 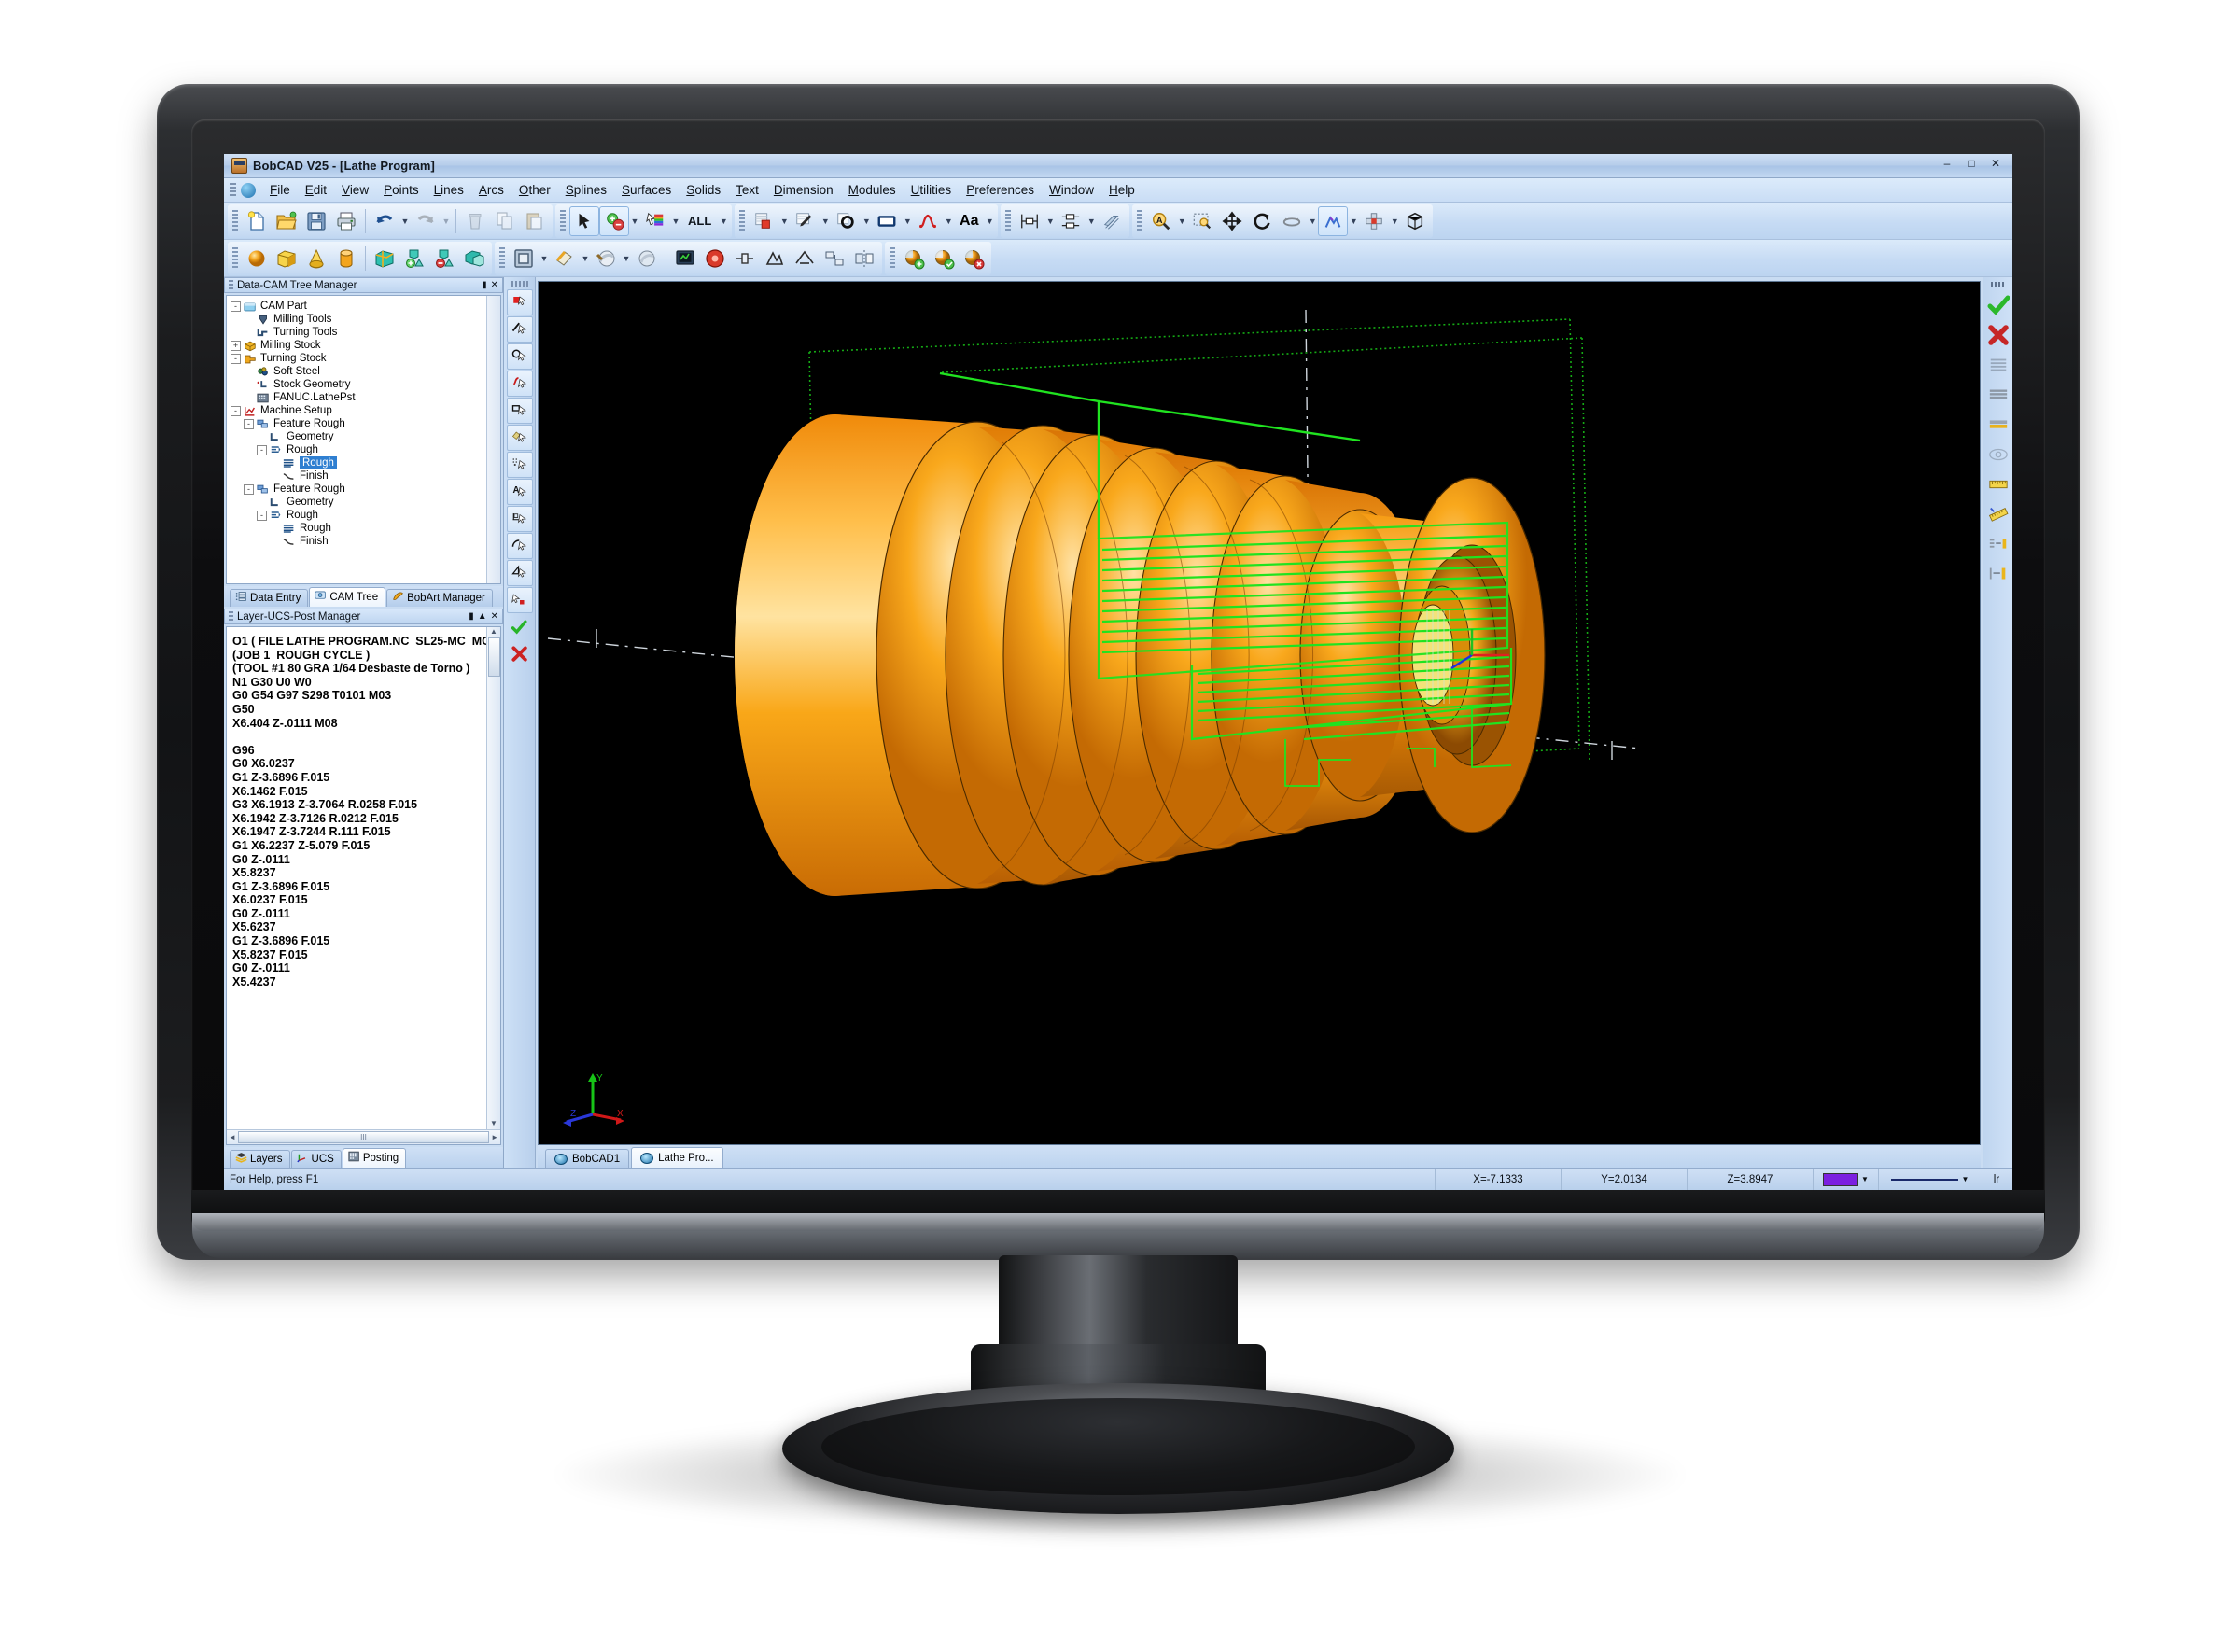 I want to click on paste-icon, so click(x=535, y=221).